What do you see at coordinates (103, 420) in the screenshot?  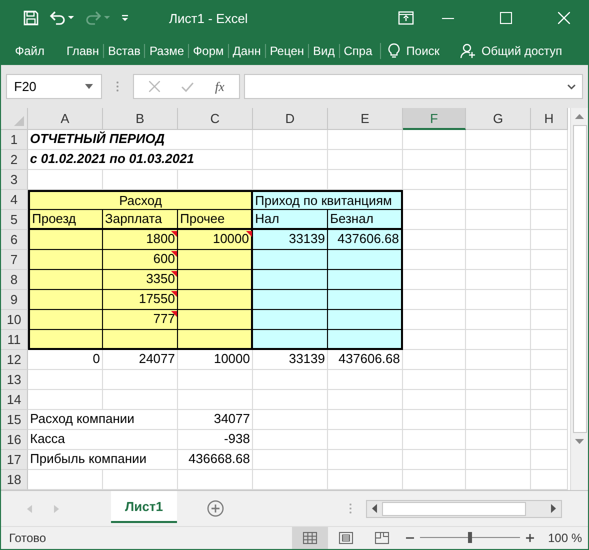 I see `table-cell: Расход компании` at bounding box center [103, 420].